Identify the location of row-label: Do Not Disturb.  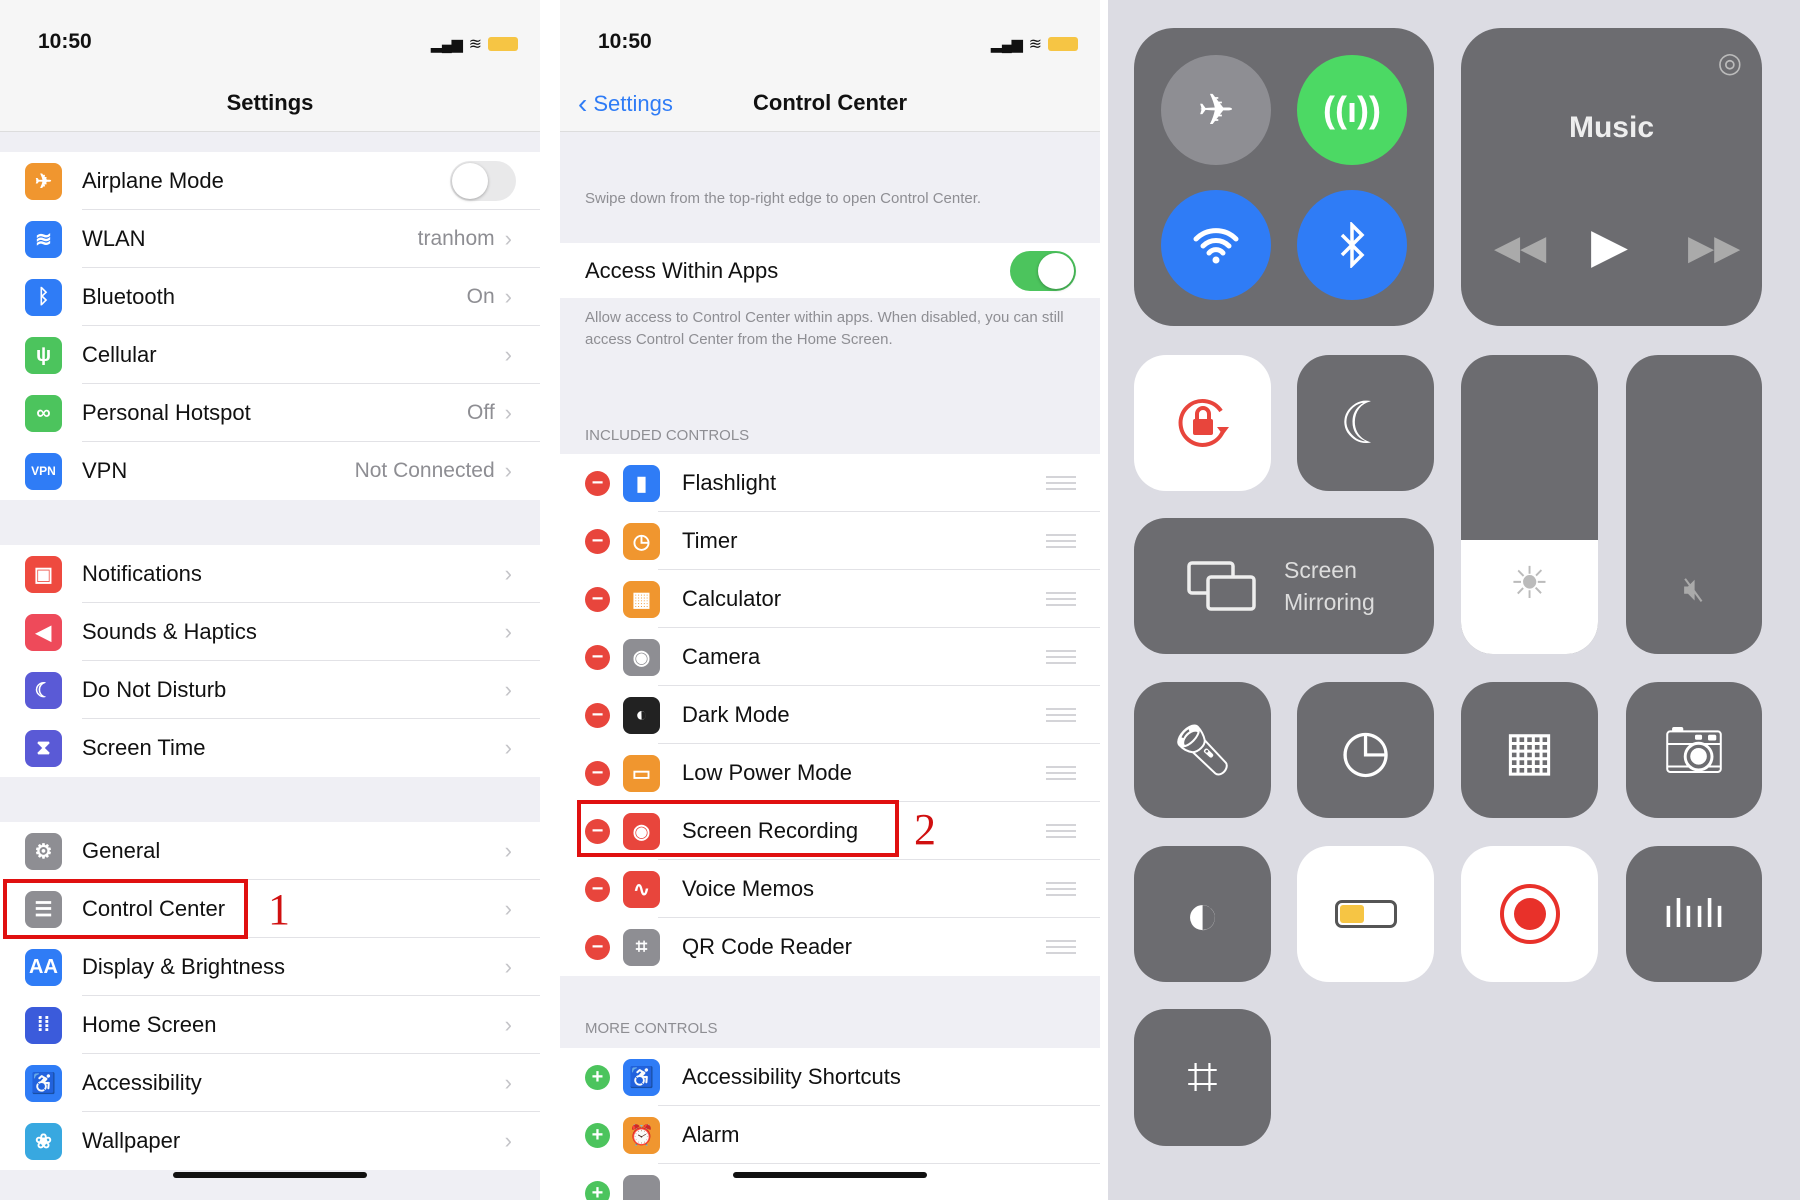
(154, 689).